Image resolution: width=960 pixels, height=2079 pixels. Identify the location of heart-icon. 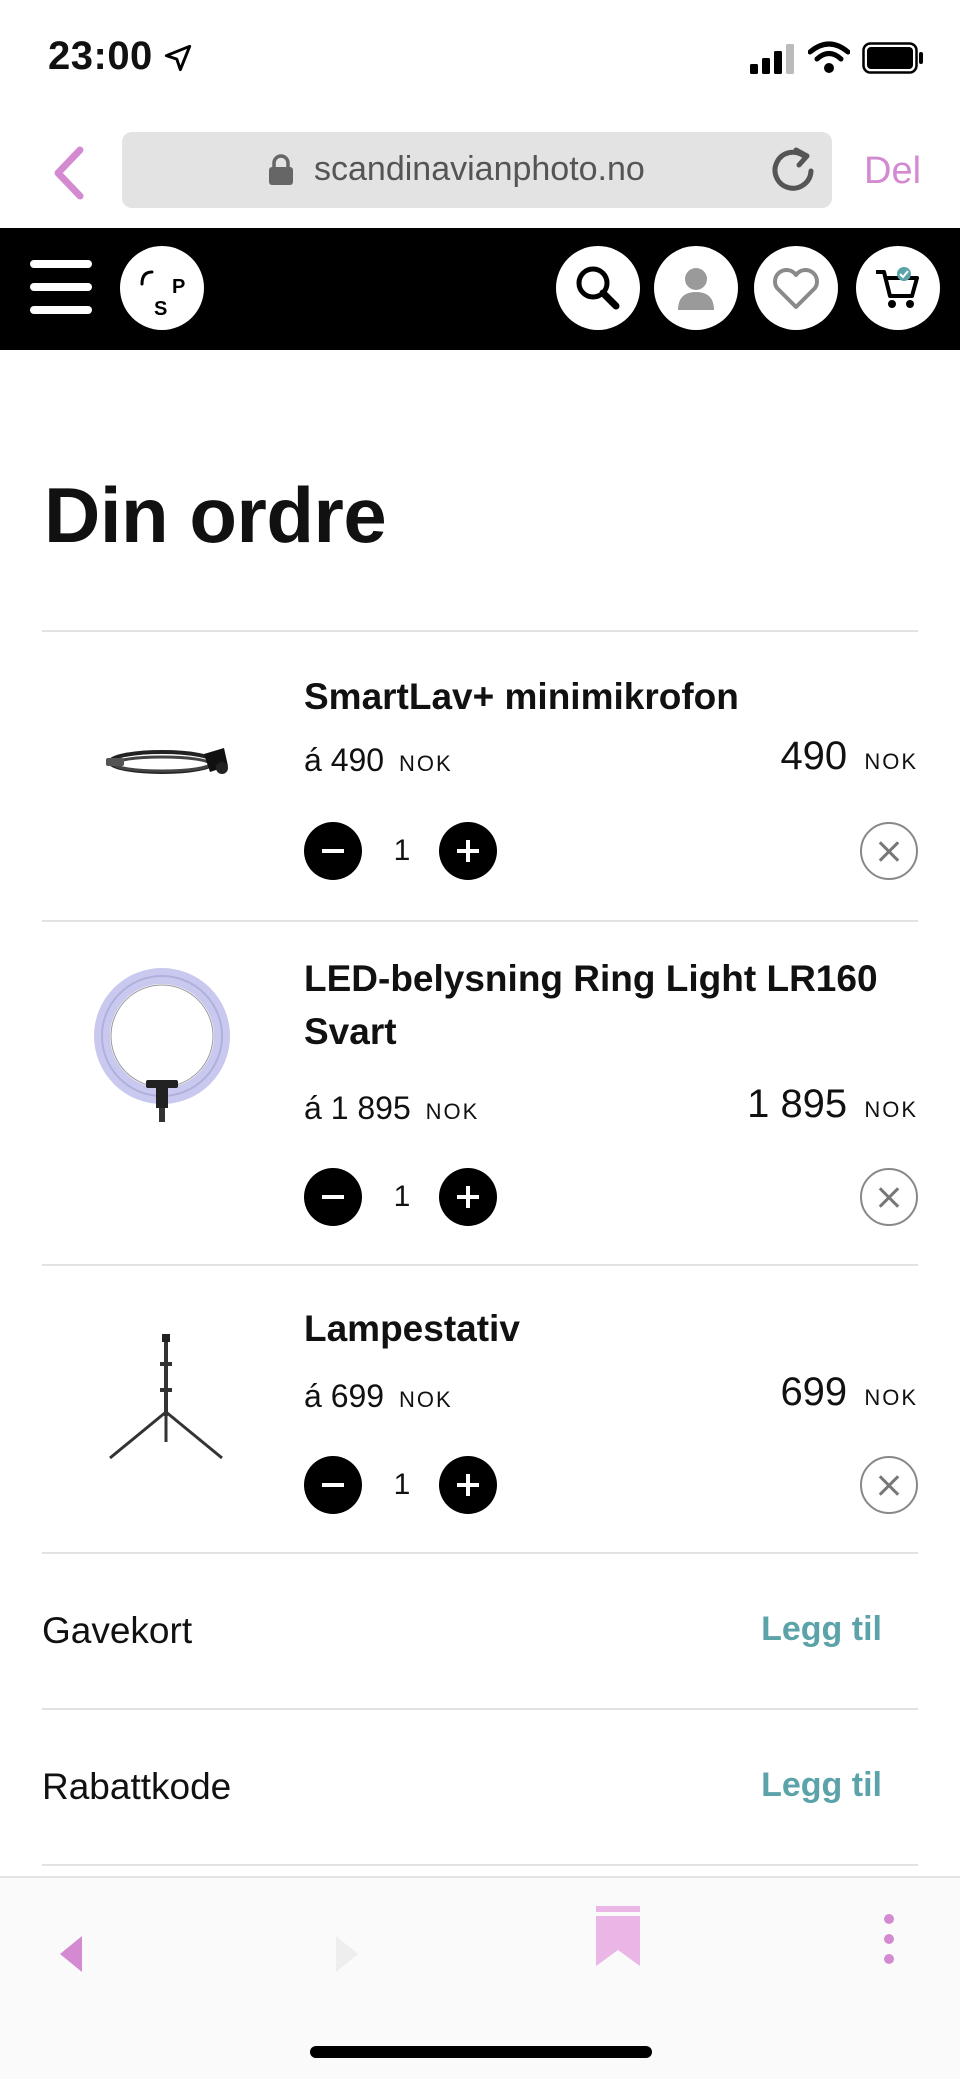
(796, 288).